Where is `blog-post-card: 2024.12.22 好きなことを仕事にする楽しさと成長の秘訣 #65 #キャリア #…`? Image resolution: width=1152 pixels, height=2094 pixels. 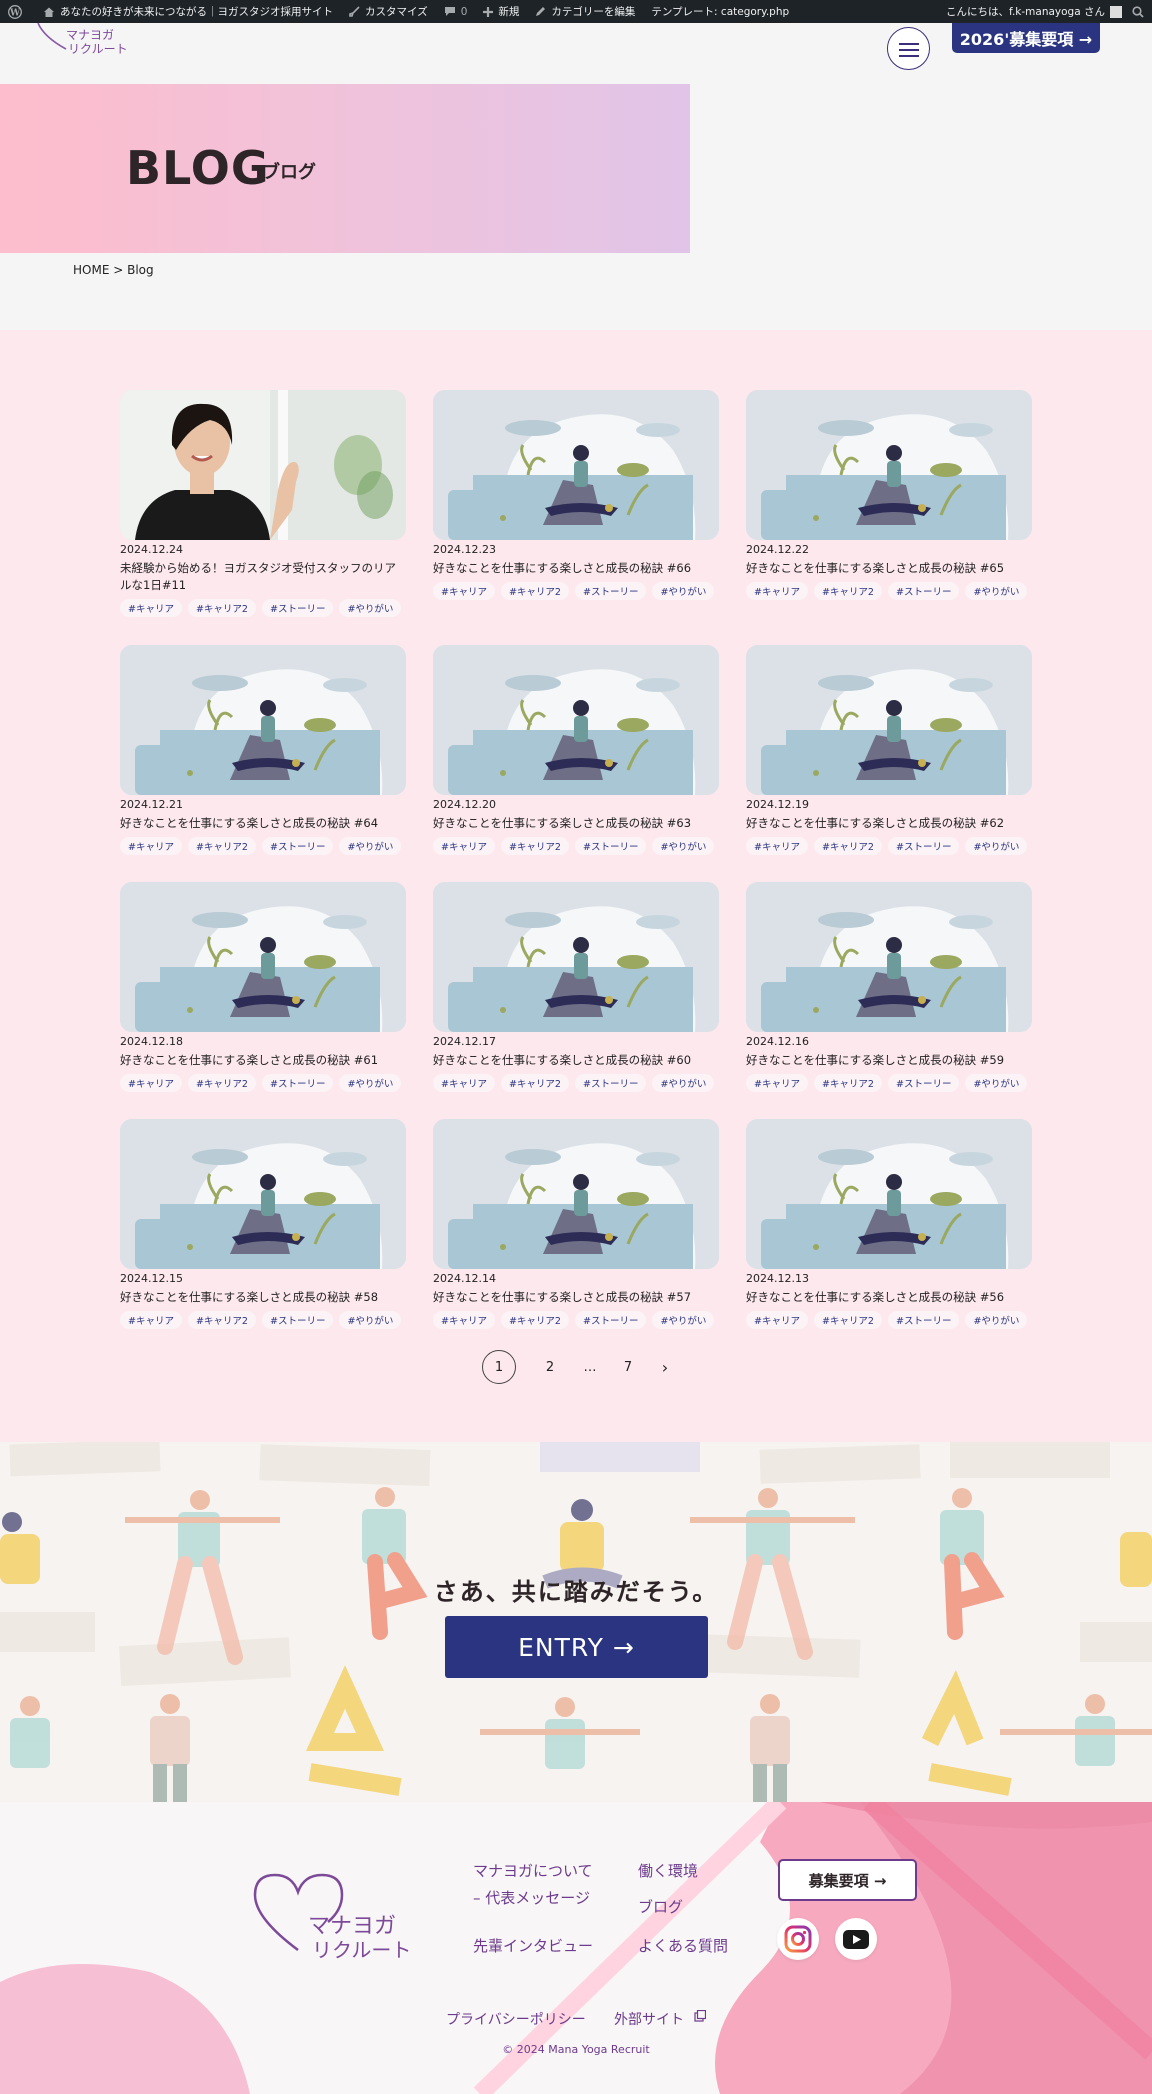
blog-post-card: 2024.12.22 好きなことを仕事にする楽しさと成長の秘訣 #65 #キャリア #… is located at coordinates (889, 495).